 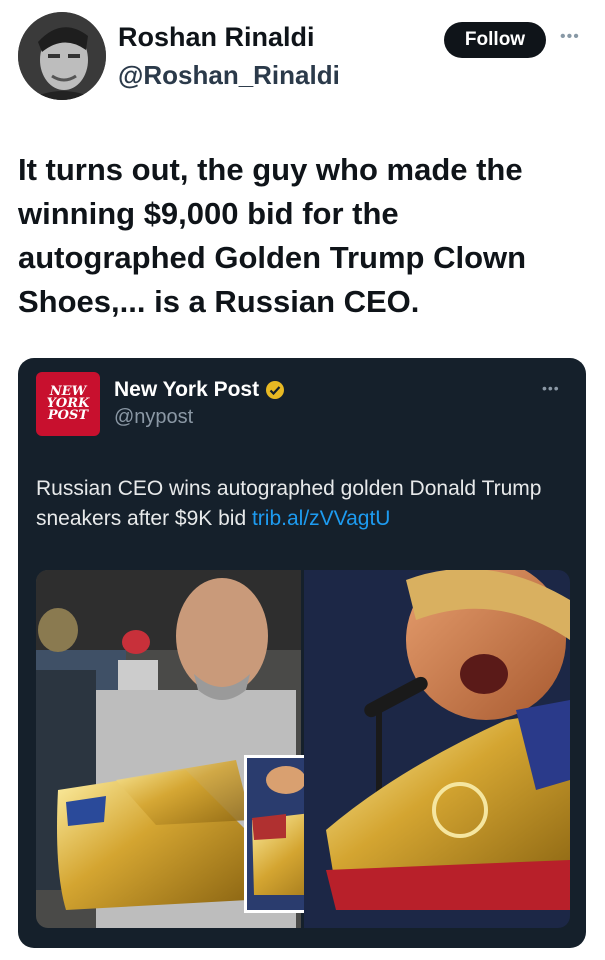 What do you see at coordinates (229, 75) in the screenshot?
I see `author-handle: @Roshan_Rinaldi` at bounding box center [229, 75].